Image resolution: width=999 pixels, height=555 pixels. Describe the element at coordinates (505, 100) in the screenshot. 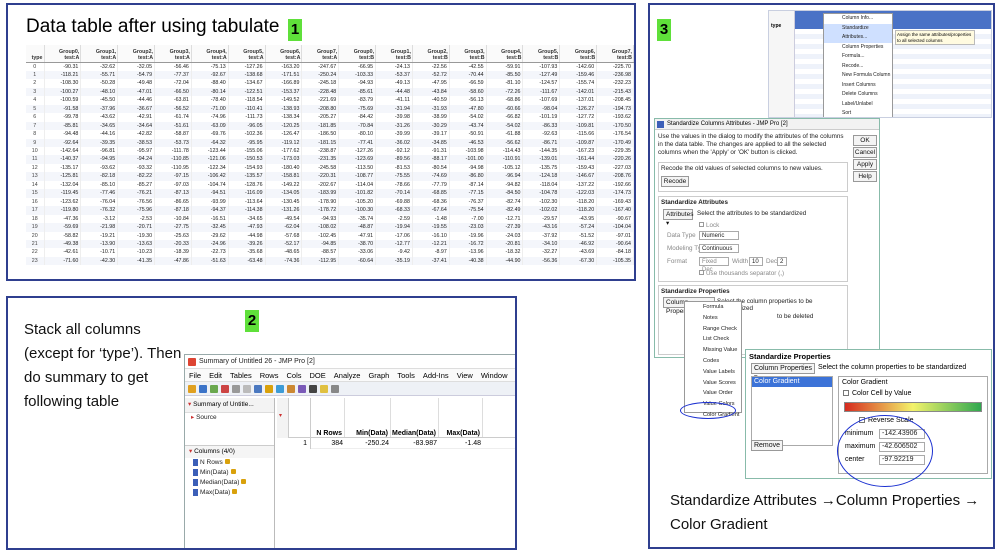

I see `table-cell: -68.86` at that location.